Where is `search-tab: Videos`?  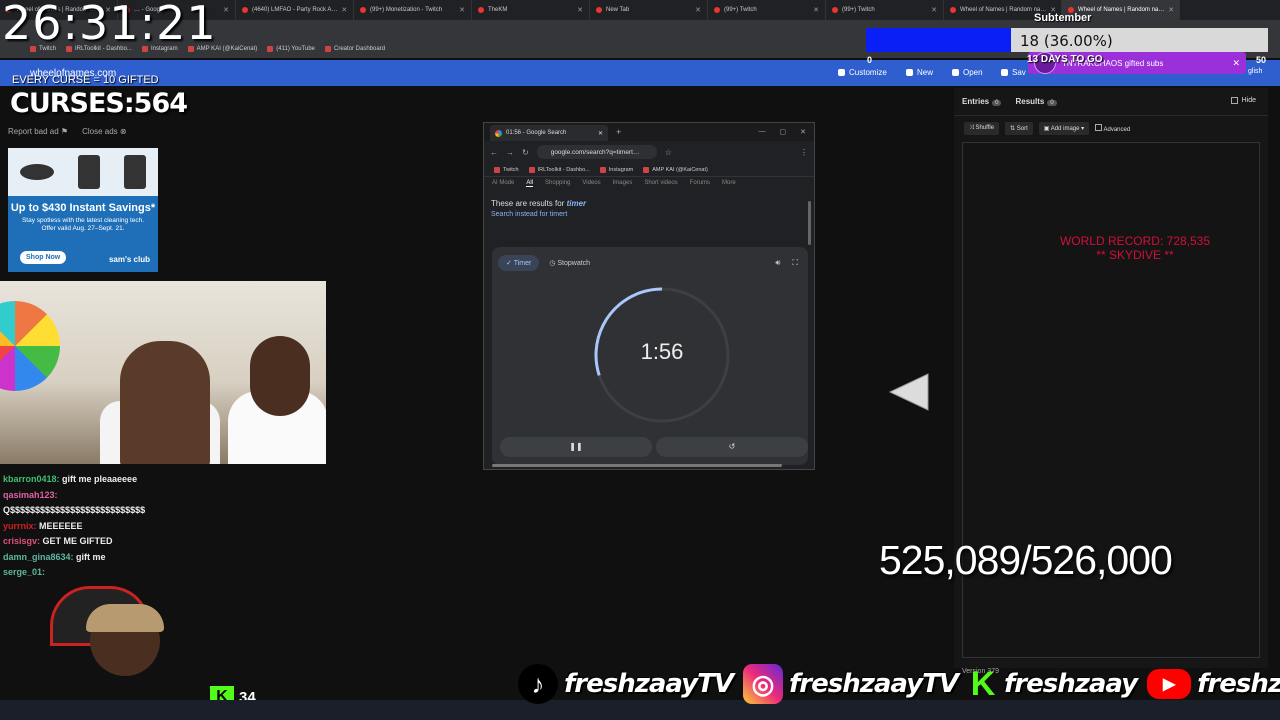
search-tab: Videos is located at coordinates (591, 183).